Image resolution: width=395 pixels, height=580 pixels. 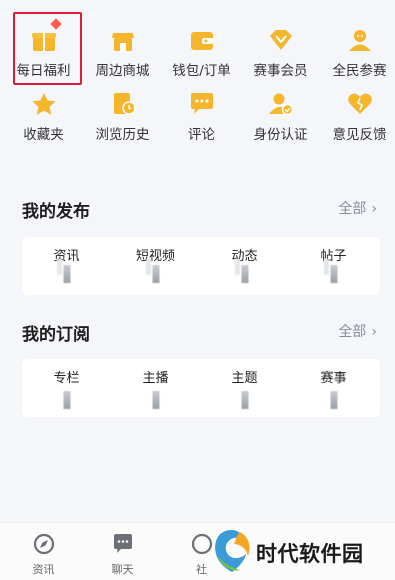 What do you see at coordinates (201, 125) in the screenshot?
I see `grid-item-comments: 评论` at bounding box center [201, 125].